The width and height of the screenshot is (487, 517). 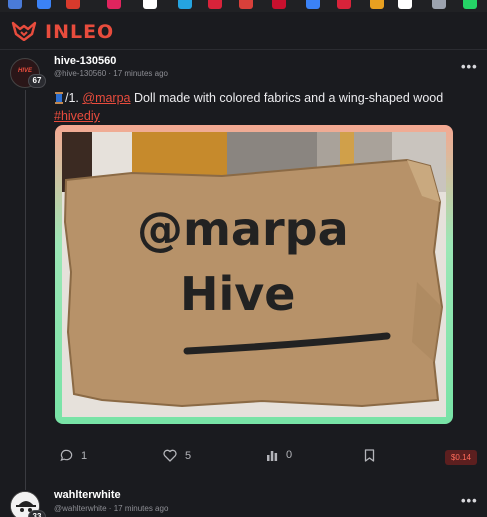 I want to click on reputation-badge: 67, so click(x=37, y=81).